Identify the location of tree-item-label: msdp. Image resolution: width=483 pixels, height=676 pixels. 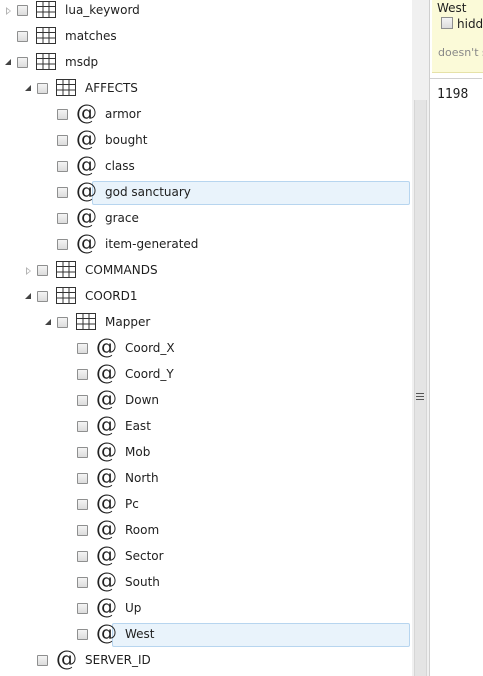
(82, 62).